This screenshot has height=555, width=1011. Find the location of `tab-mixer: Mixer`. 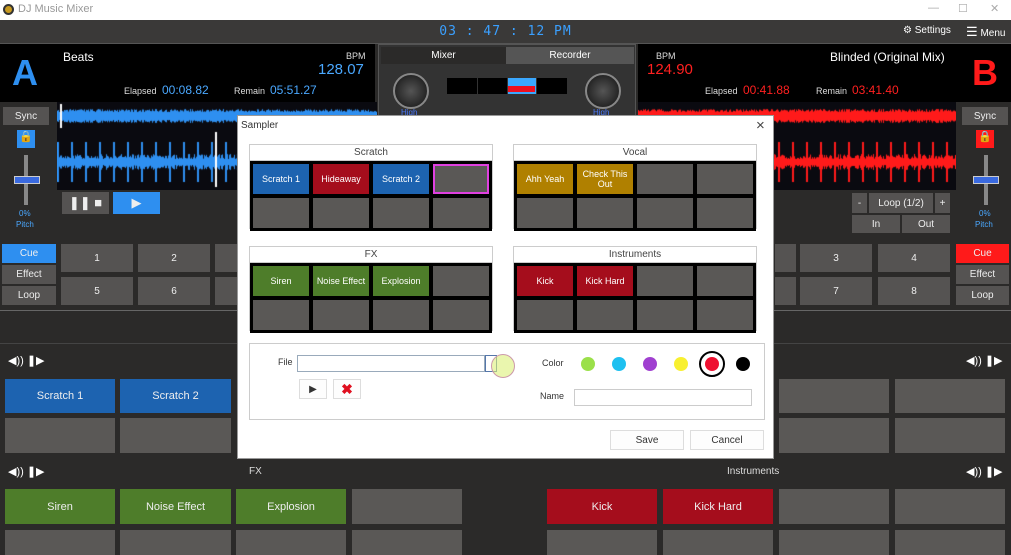

tab-mixer: Mixer is located at coordinates (443, 55).